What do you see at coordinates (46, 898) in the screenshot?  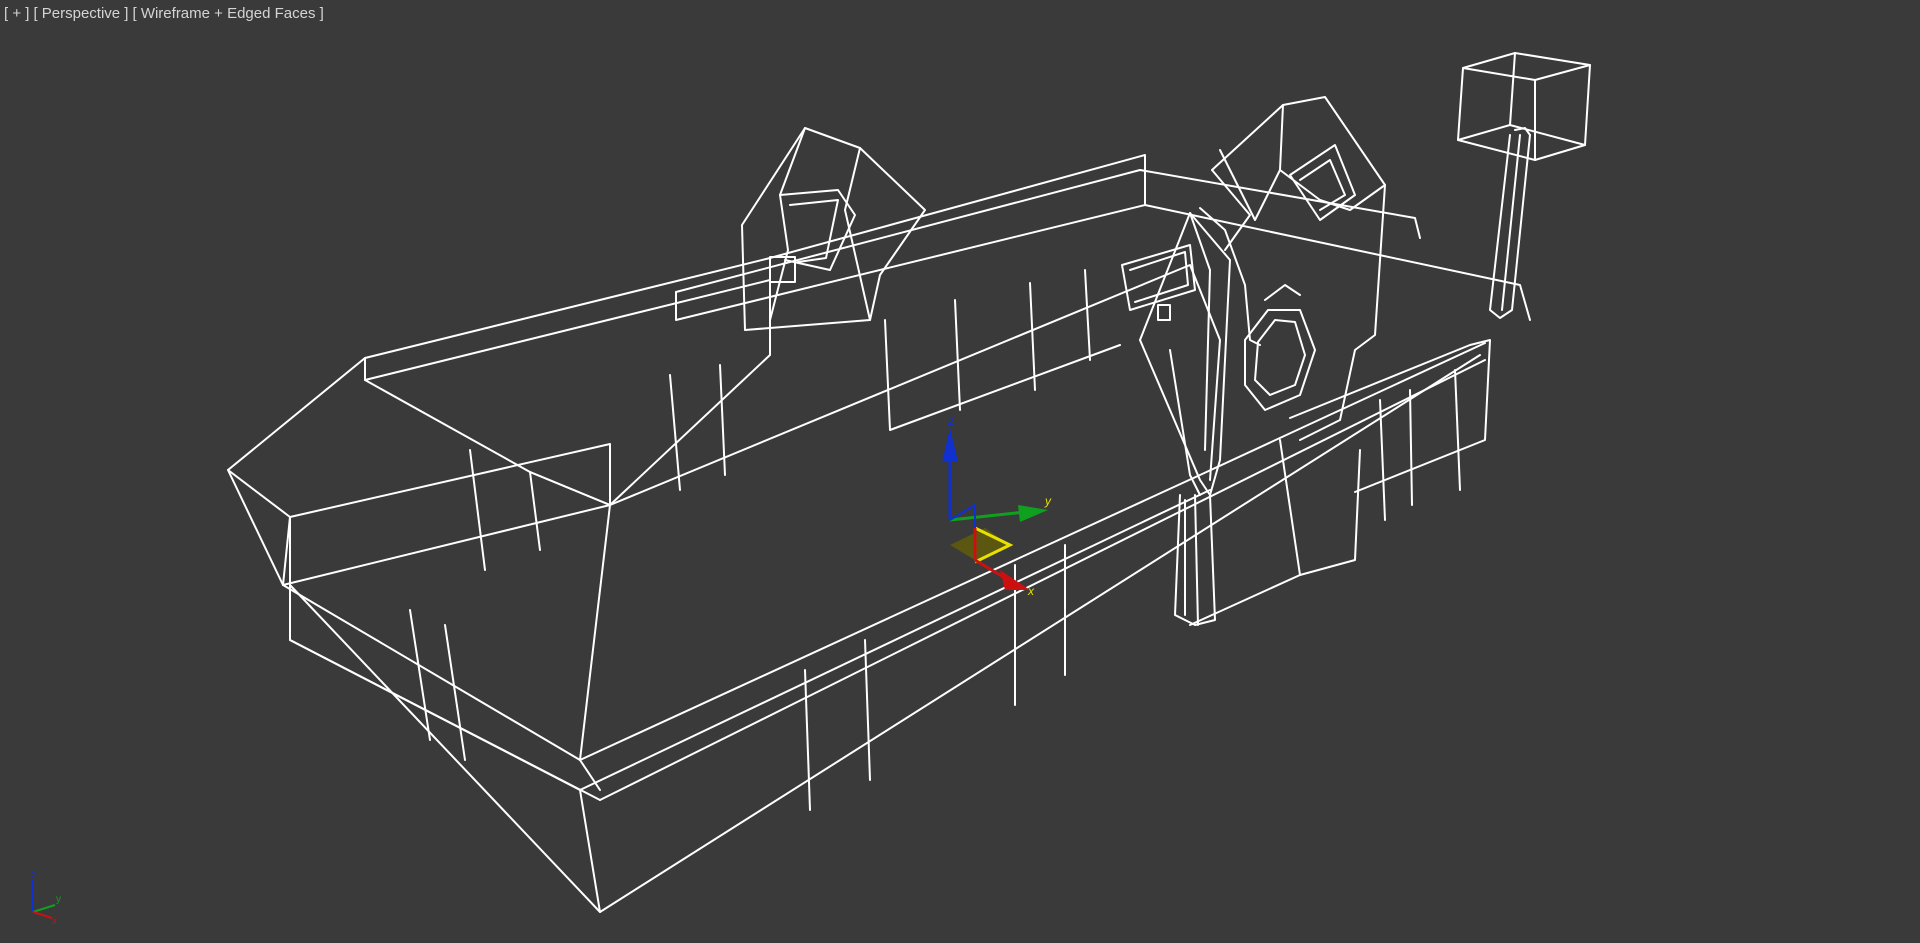 I see `world-axis-icon: z y x` at bounding box center [46, 898].